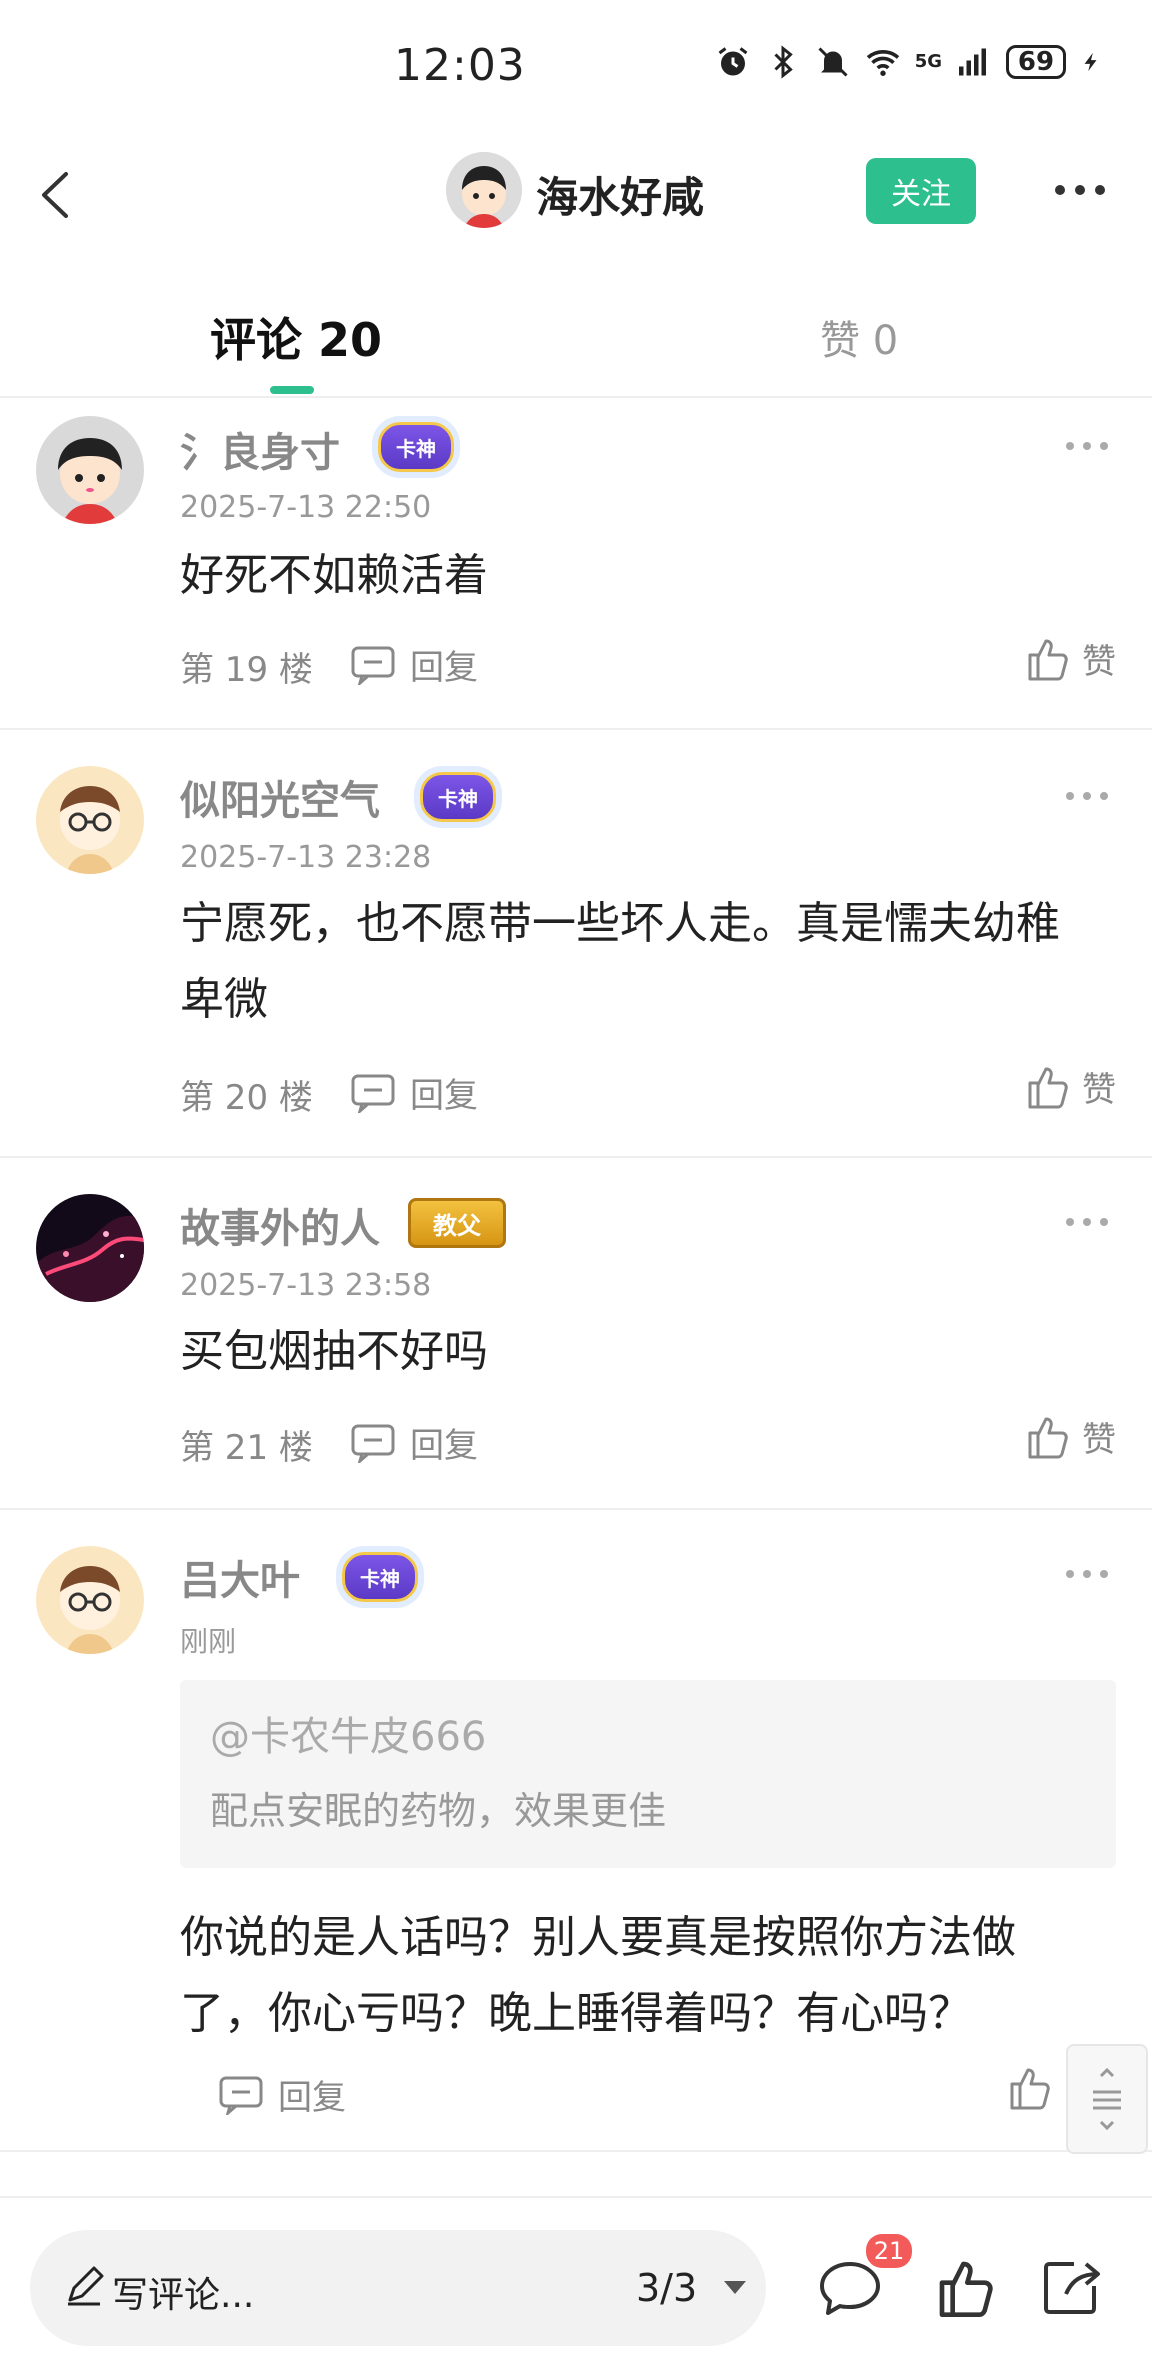 The image size is (1152, 2378). Describe the element at coordinates (576, 65) in the screenshot. I see `status-bar: 12:03 5G 69` at that location.